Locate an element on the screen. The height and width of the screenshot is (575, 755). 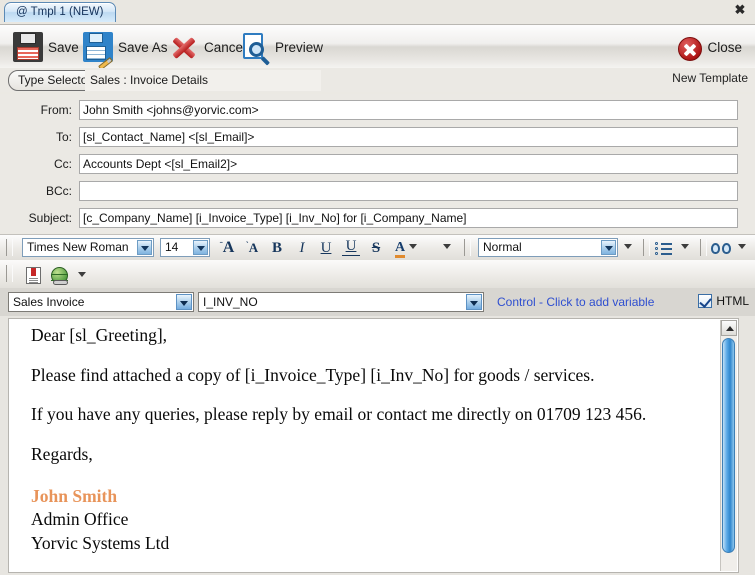
insert-hyperlink-button is located at coordinates (59, 275).